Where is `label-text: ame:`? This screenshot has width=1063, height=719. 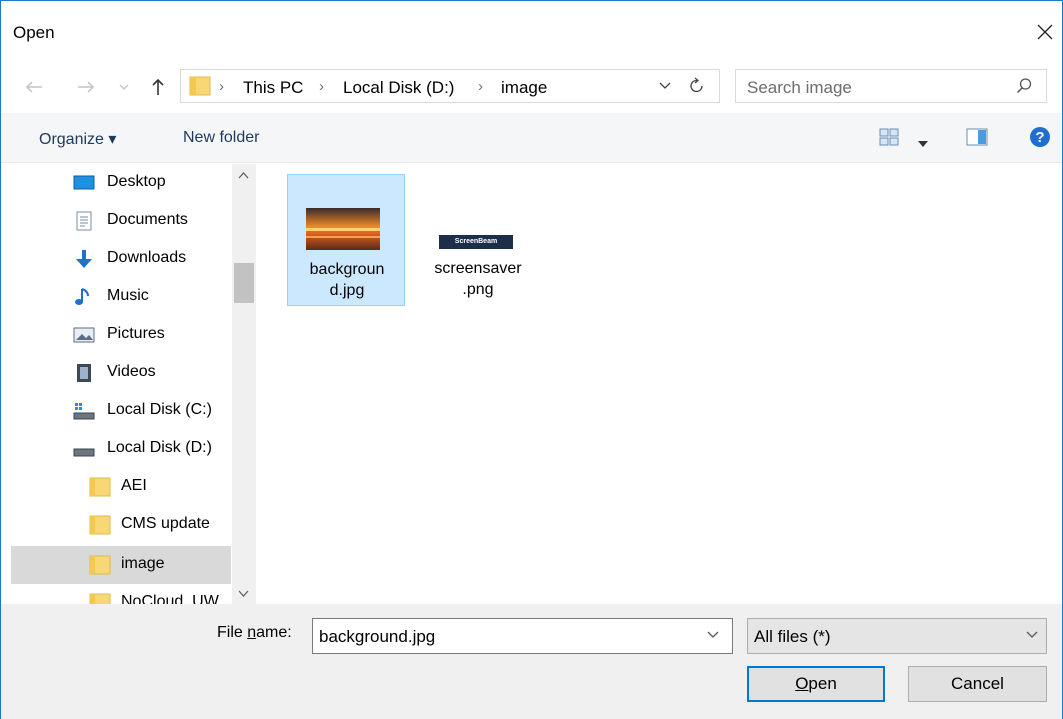
label-text: ame: is located at coordinates (274, 632).